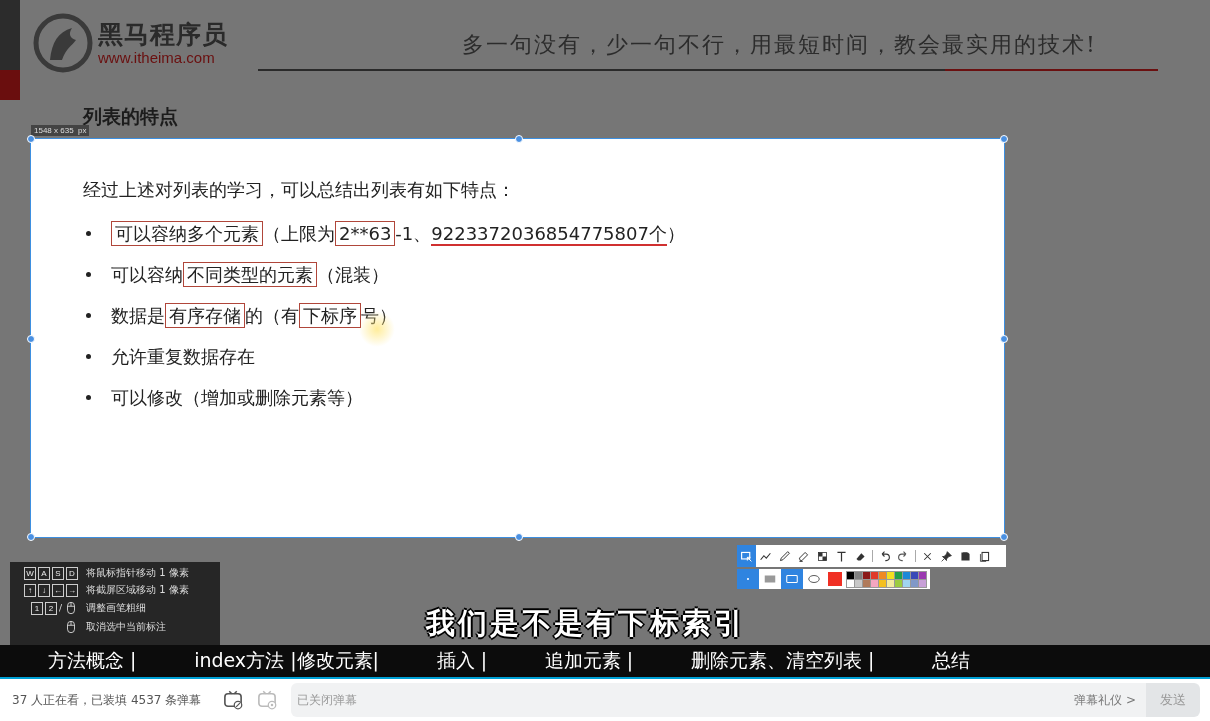  Describe the element at coordinates (946, 556) in the screenshot. I see `pin-icon` at that location.